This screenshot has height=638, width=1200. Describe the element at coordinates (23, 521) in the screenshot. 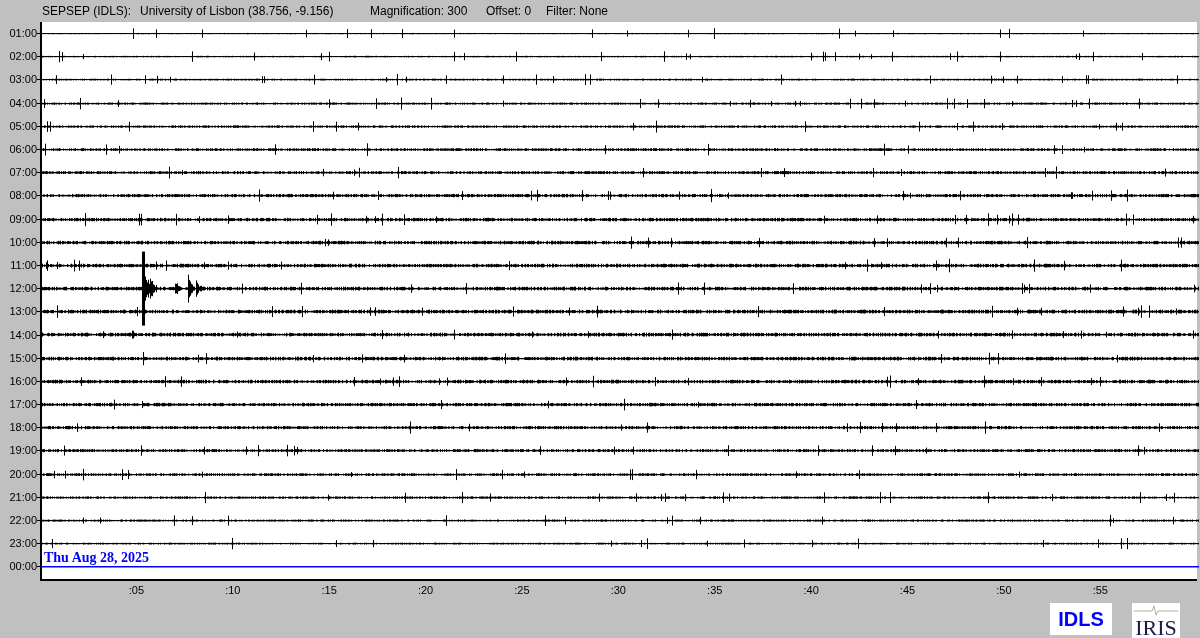

I see `hour-label: 22:00` at that location.